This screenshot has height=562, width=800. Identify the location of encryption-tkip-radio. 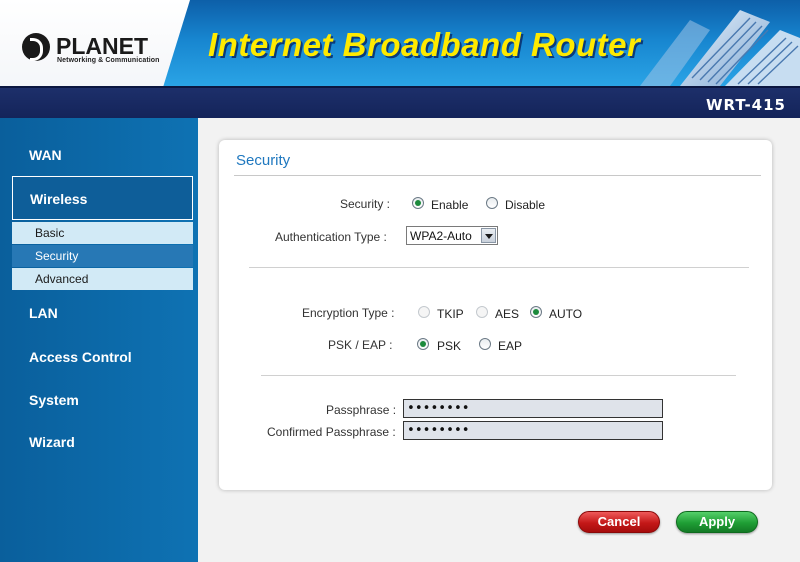
(424, 312).